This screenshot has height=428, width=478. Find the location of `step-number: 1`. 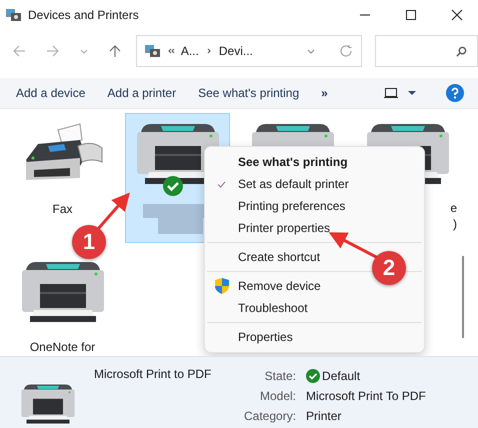

step-number: 1 is located at coordinates (89, 242).